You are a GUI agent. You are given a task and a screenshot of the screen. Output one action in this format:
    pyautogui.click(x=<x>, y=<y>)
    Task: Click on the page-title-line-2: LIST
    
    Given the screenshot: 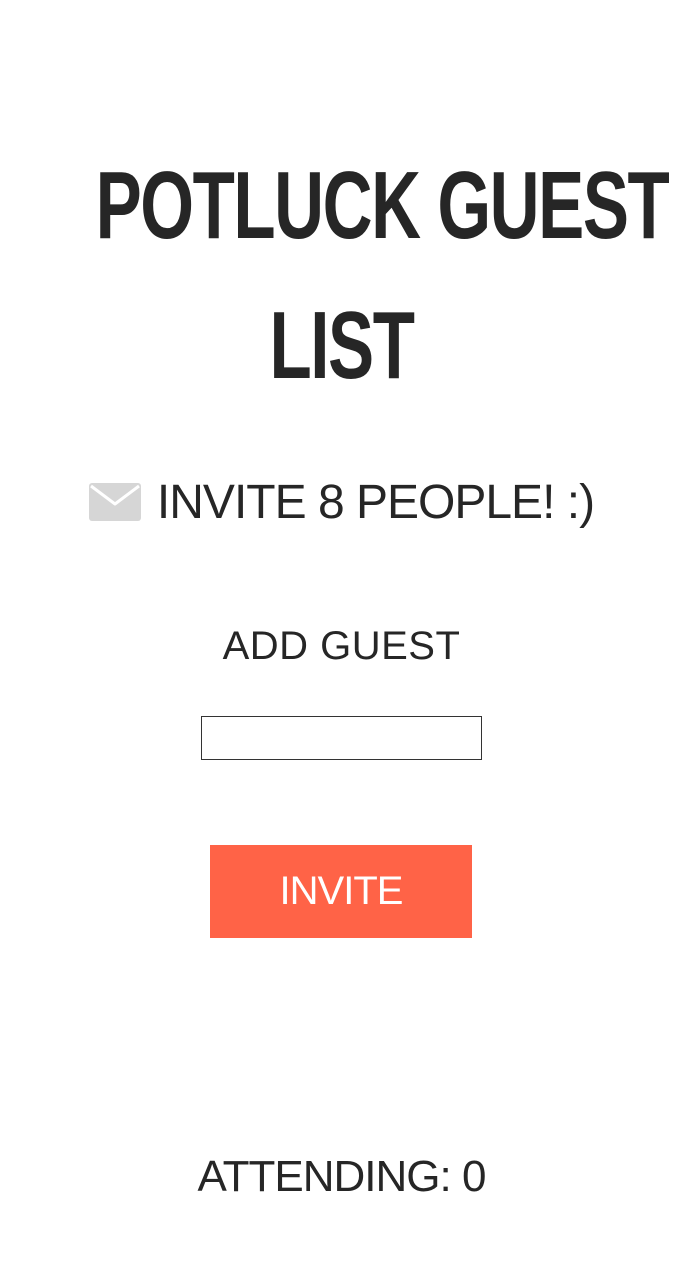 What is the action you would take?
    pyautogui.click(x=342, y=345)
    